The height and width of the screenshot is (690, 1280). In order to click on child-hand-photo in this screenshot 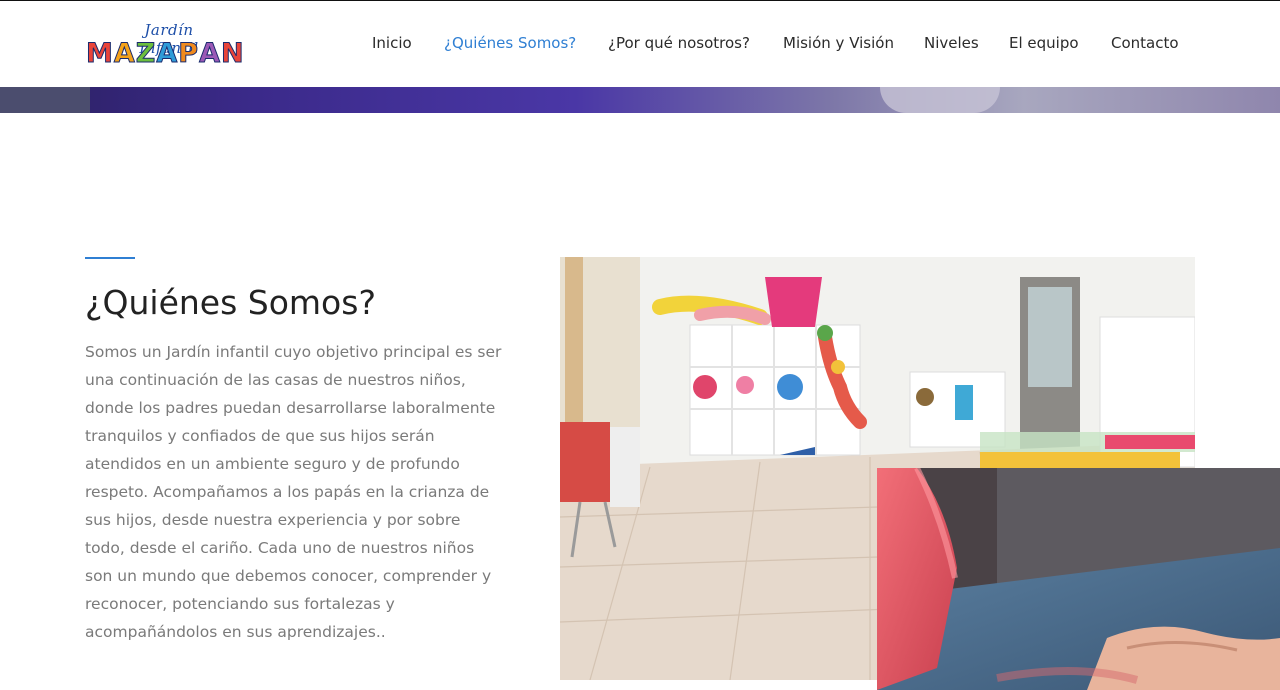, I will do `click(1078, 579)`.